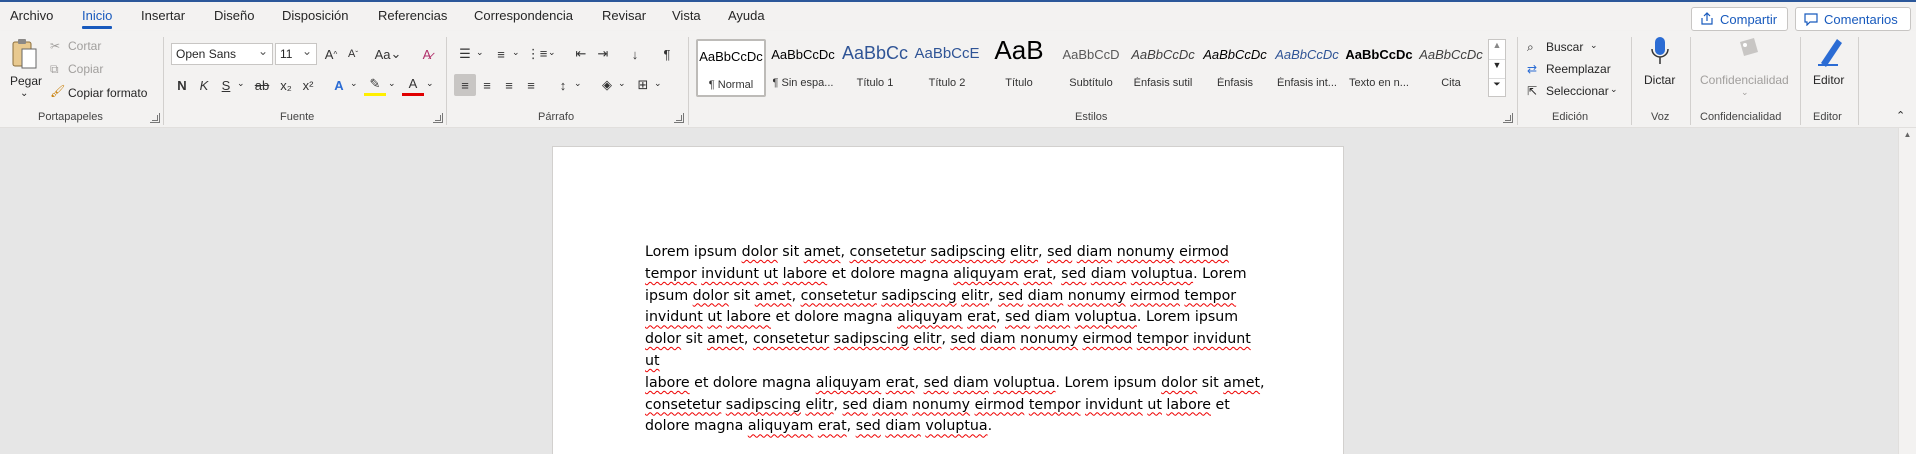 Image resolution: width=1916 pixels, height=454 pixels. Describe the element at coordinates (241, 83) in the screenshot. I see `underline-dropdown-icon: ⌄` at that location.